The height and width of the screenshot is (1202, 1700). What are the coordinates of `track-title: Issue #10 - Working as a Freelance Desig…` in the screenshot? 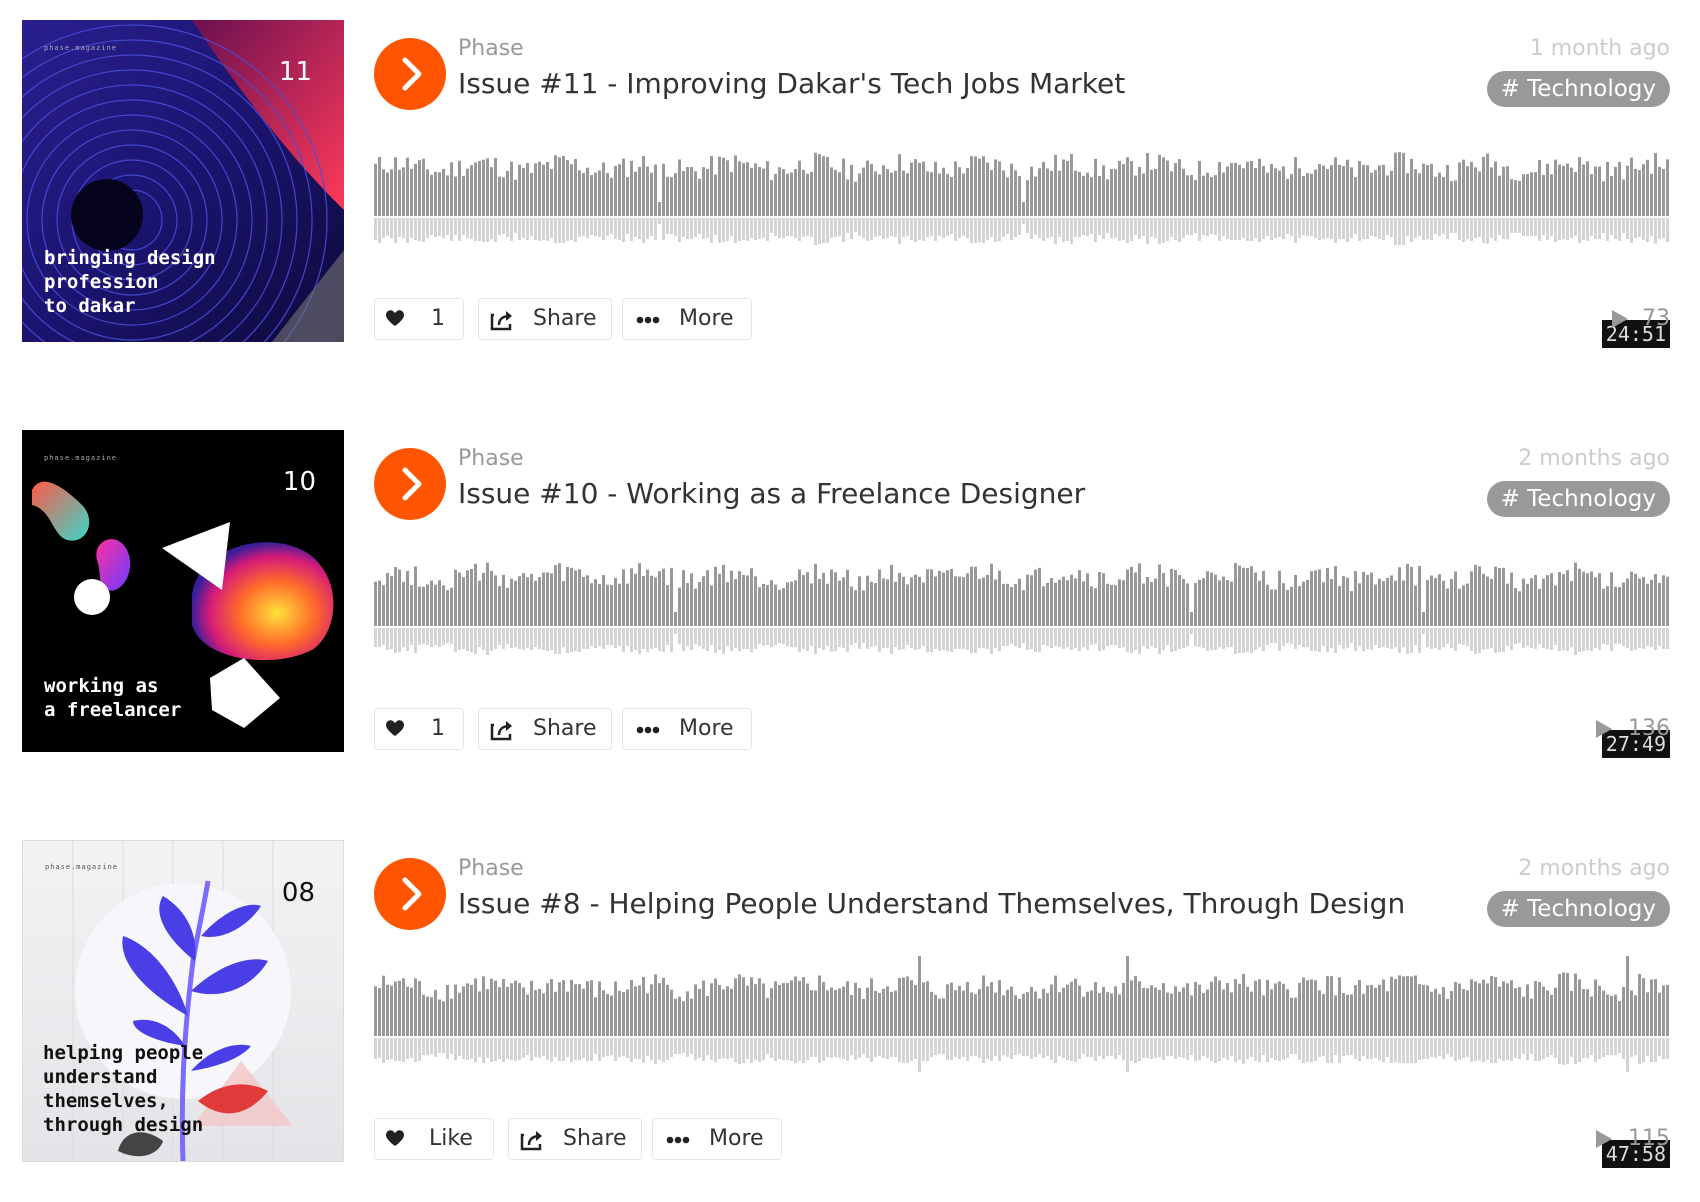 It's located at (771, 493).